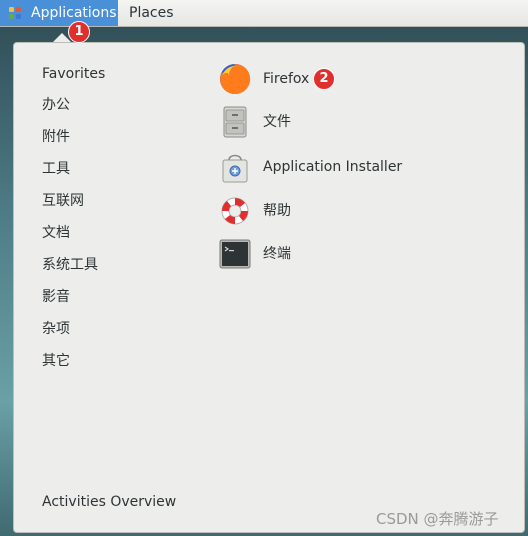 Image resolution: width=528 pixels, height=536 pixels. I want to click on places-label: Places, so click(151, 13).